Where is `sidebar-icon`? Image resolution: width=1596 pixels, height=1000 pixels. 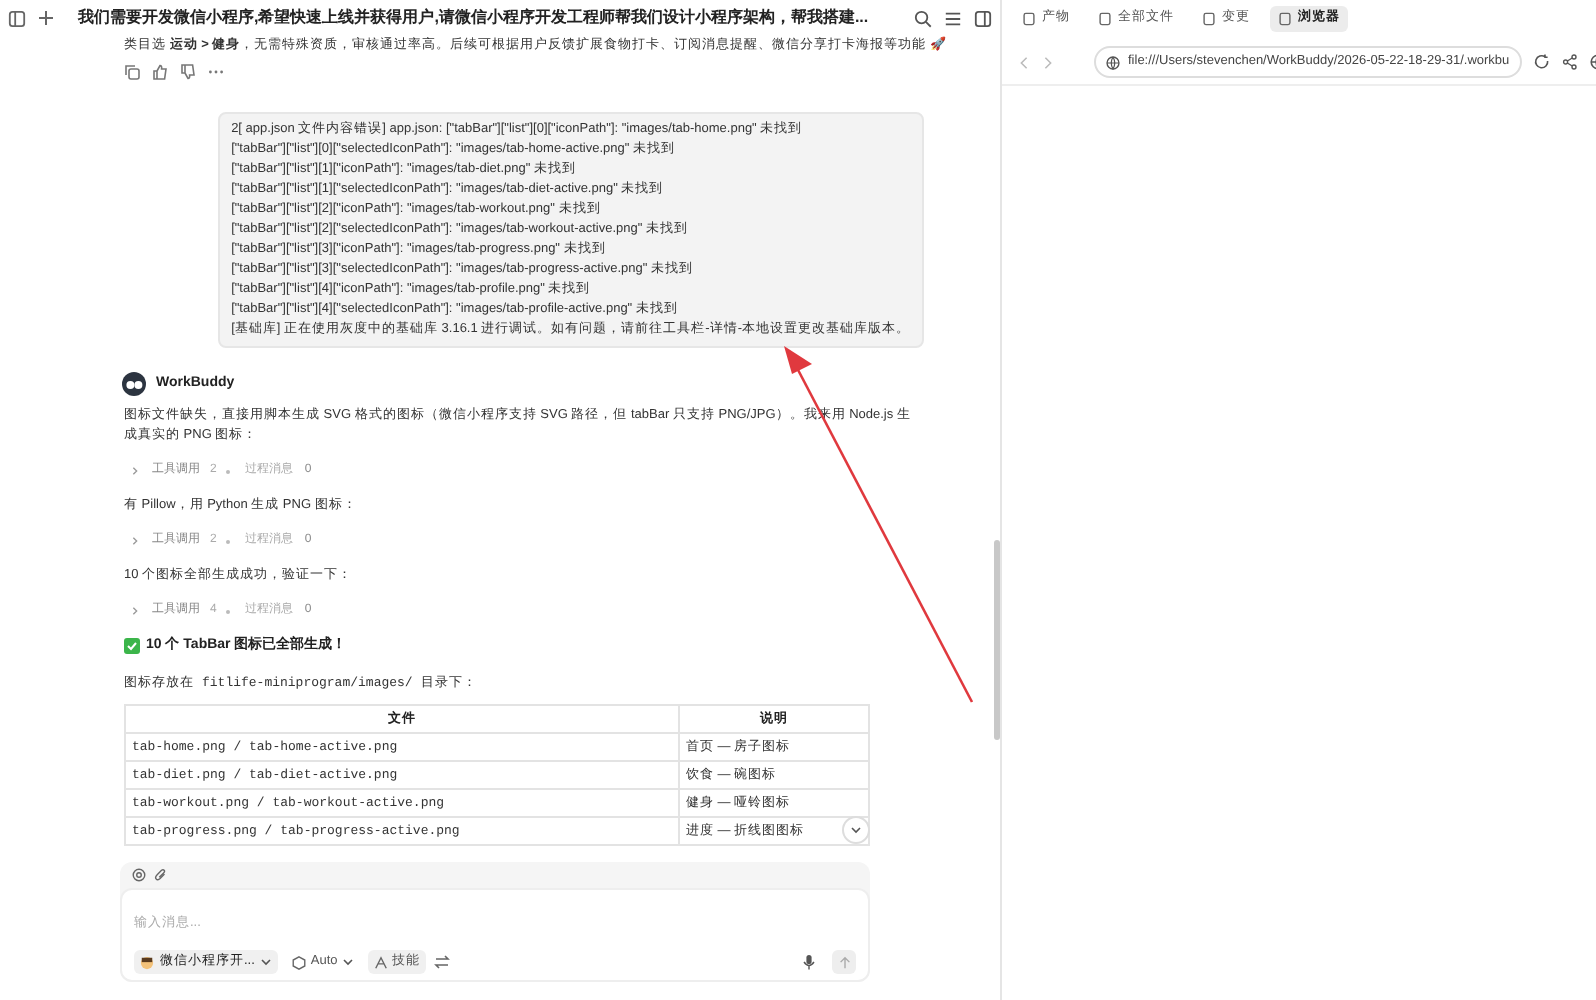
sidebar-icon is located at coordinates (17, 18).